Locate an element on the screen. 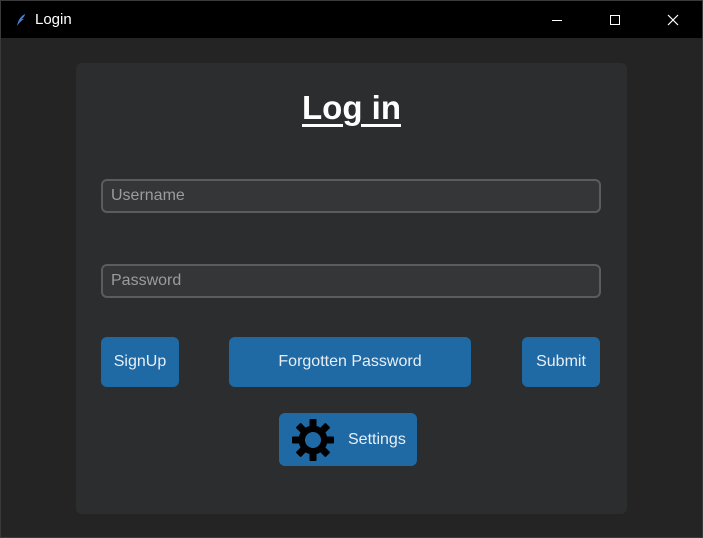 This screenshot has height=538, width=703. minimize-icon is located at coordinates (557, 20).